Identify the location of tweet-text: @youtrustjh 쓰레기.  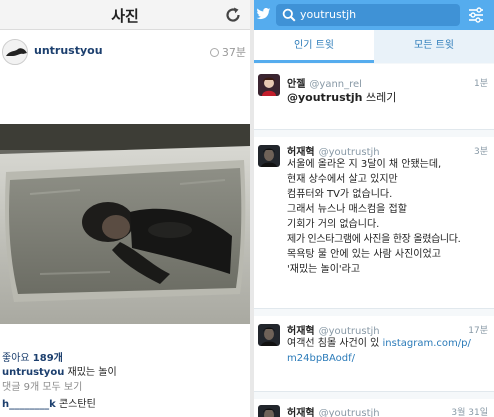
(388, 97).